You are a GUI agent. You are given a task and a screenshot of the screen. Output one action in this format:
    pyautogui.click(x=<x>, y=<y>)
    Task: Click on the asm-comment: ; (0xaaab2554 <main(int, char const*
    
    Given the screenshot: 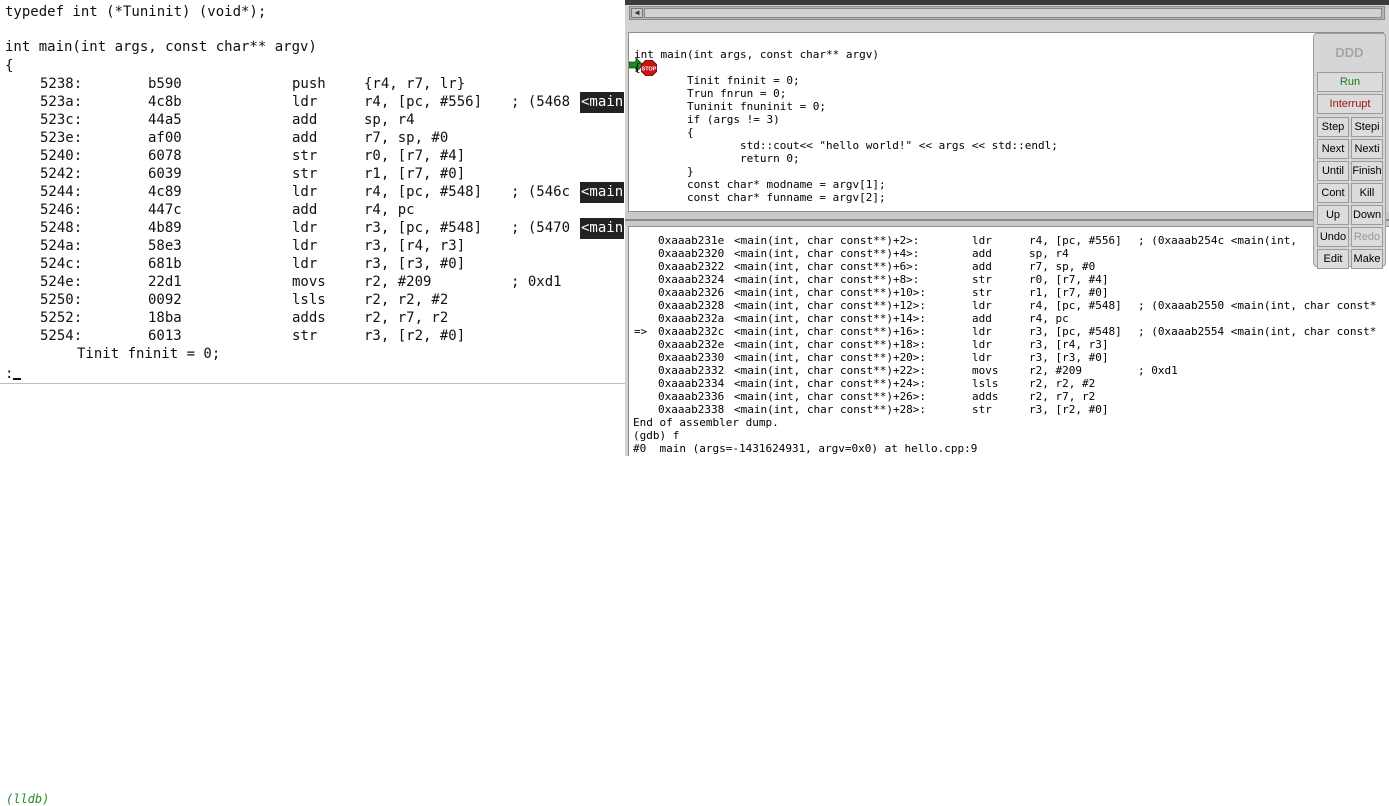 What is the action you would take?
    pyautogui.click(x=1257, y=331)
    